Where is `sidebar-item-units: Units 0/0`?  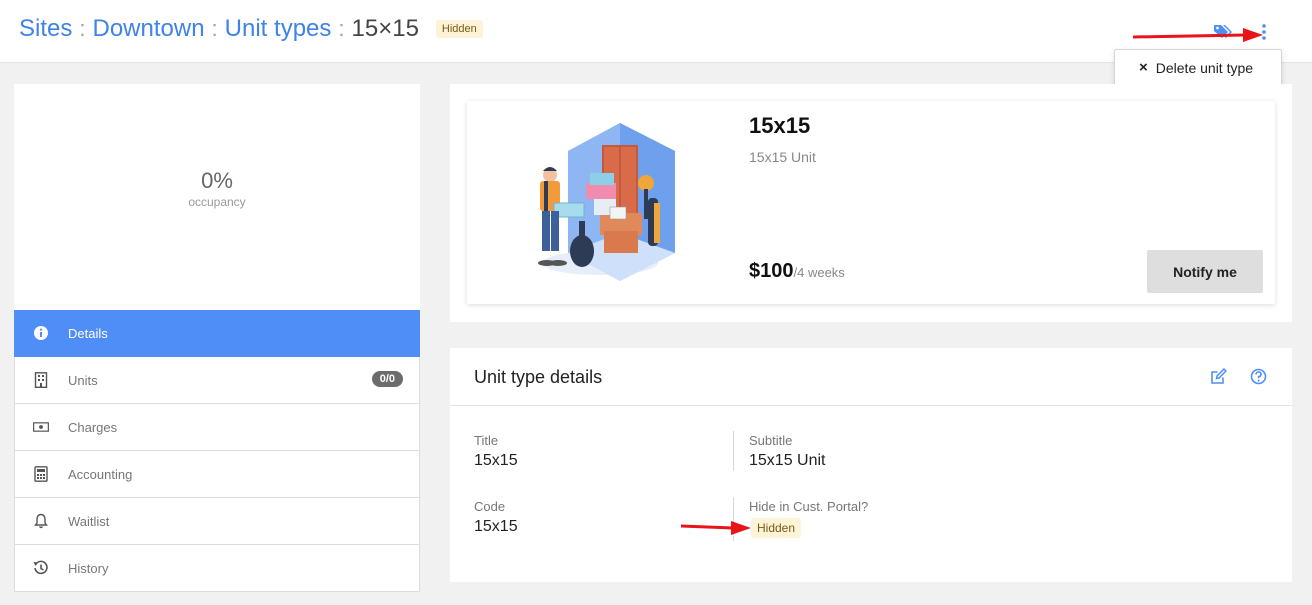
sidebar-item-units: Units 0/0 is located at coordinates (217, 380).